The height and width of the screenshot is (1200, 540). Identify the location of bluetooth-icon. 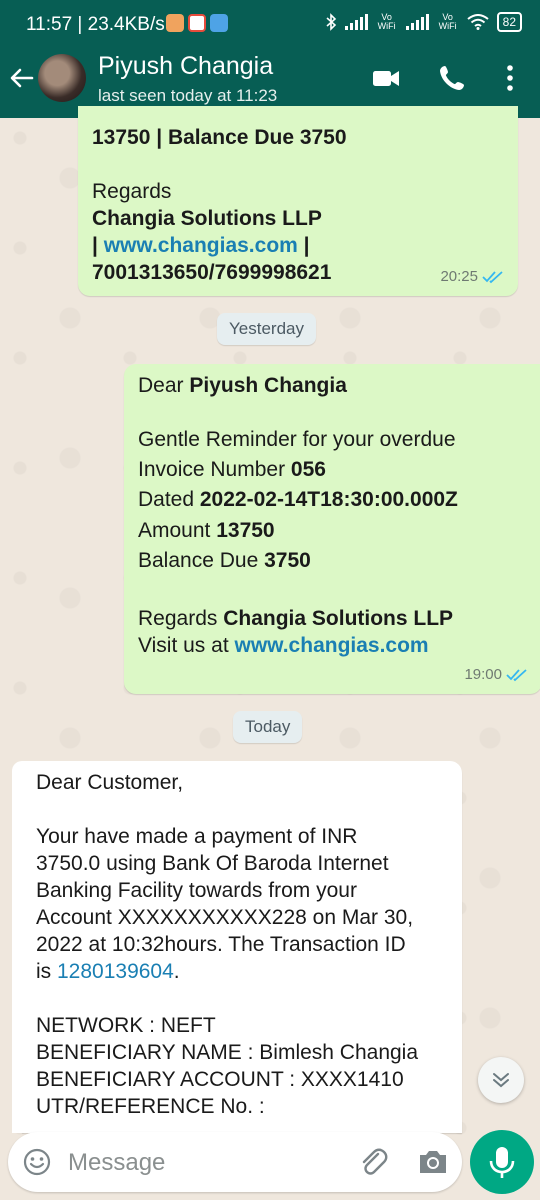
(331, 22).